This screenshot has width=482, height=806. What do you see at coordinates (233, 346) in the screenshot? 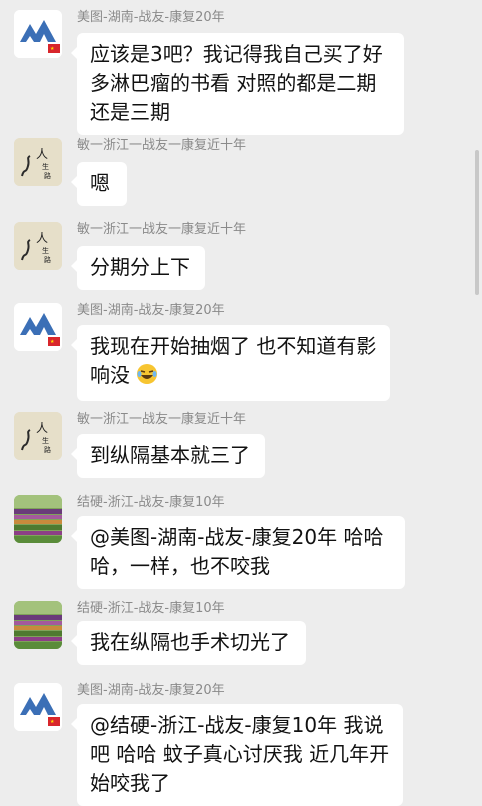
I see `message-line: 我现在开始抽烟了 也不知道有影` at bounding box center [233, 346].